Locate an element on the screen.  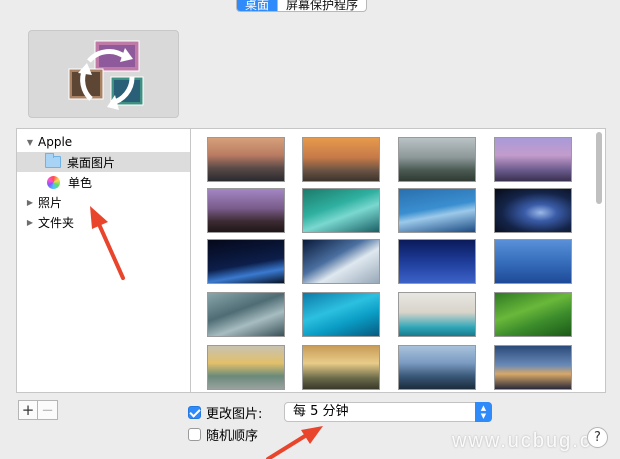
sidebar-item-solid-colors: 单色 is located at coordinates (103, 182).